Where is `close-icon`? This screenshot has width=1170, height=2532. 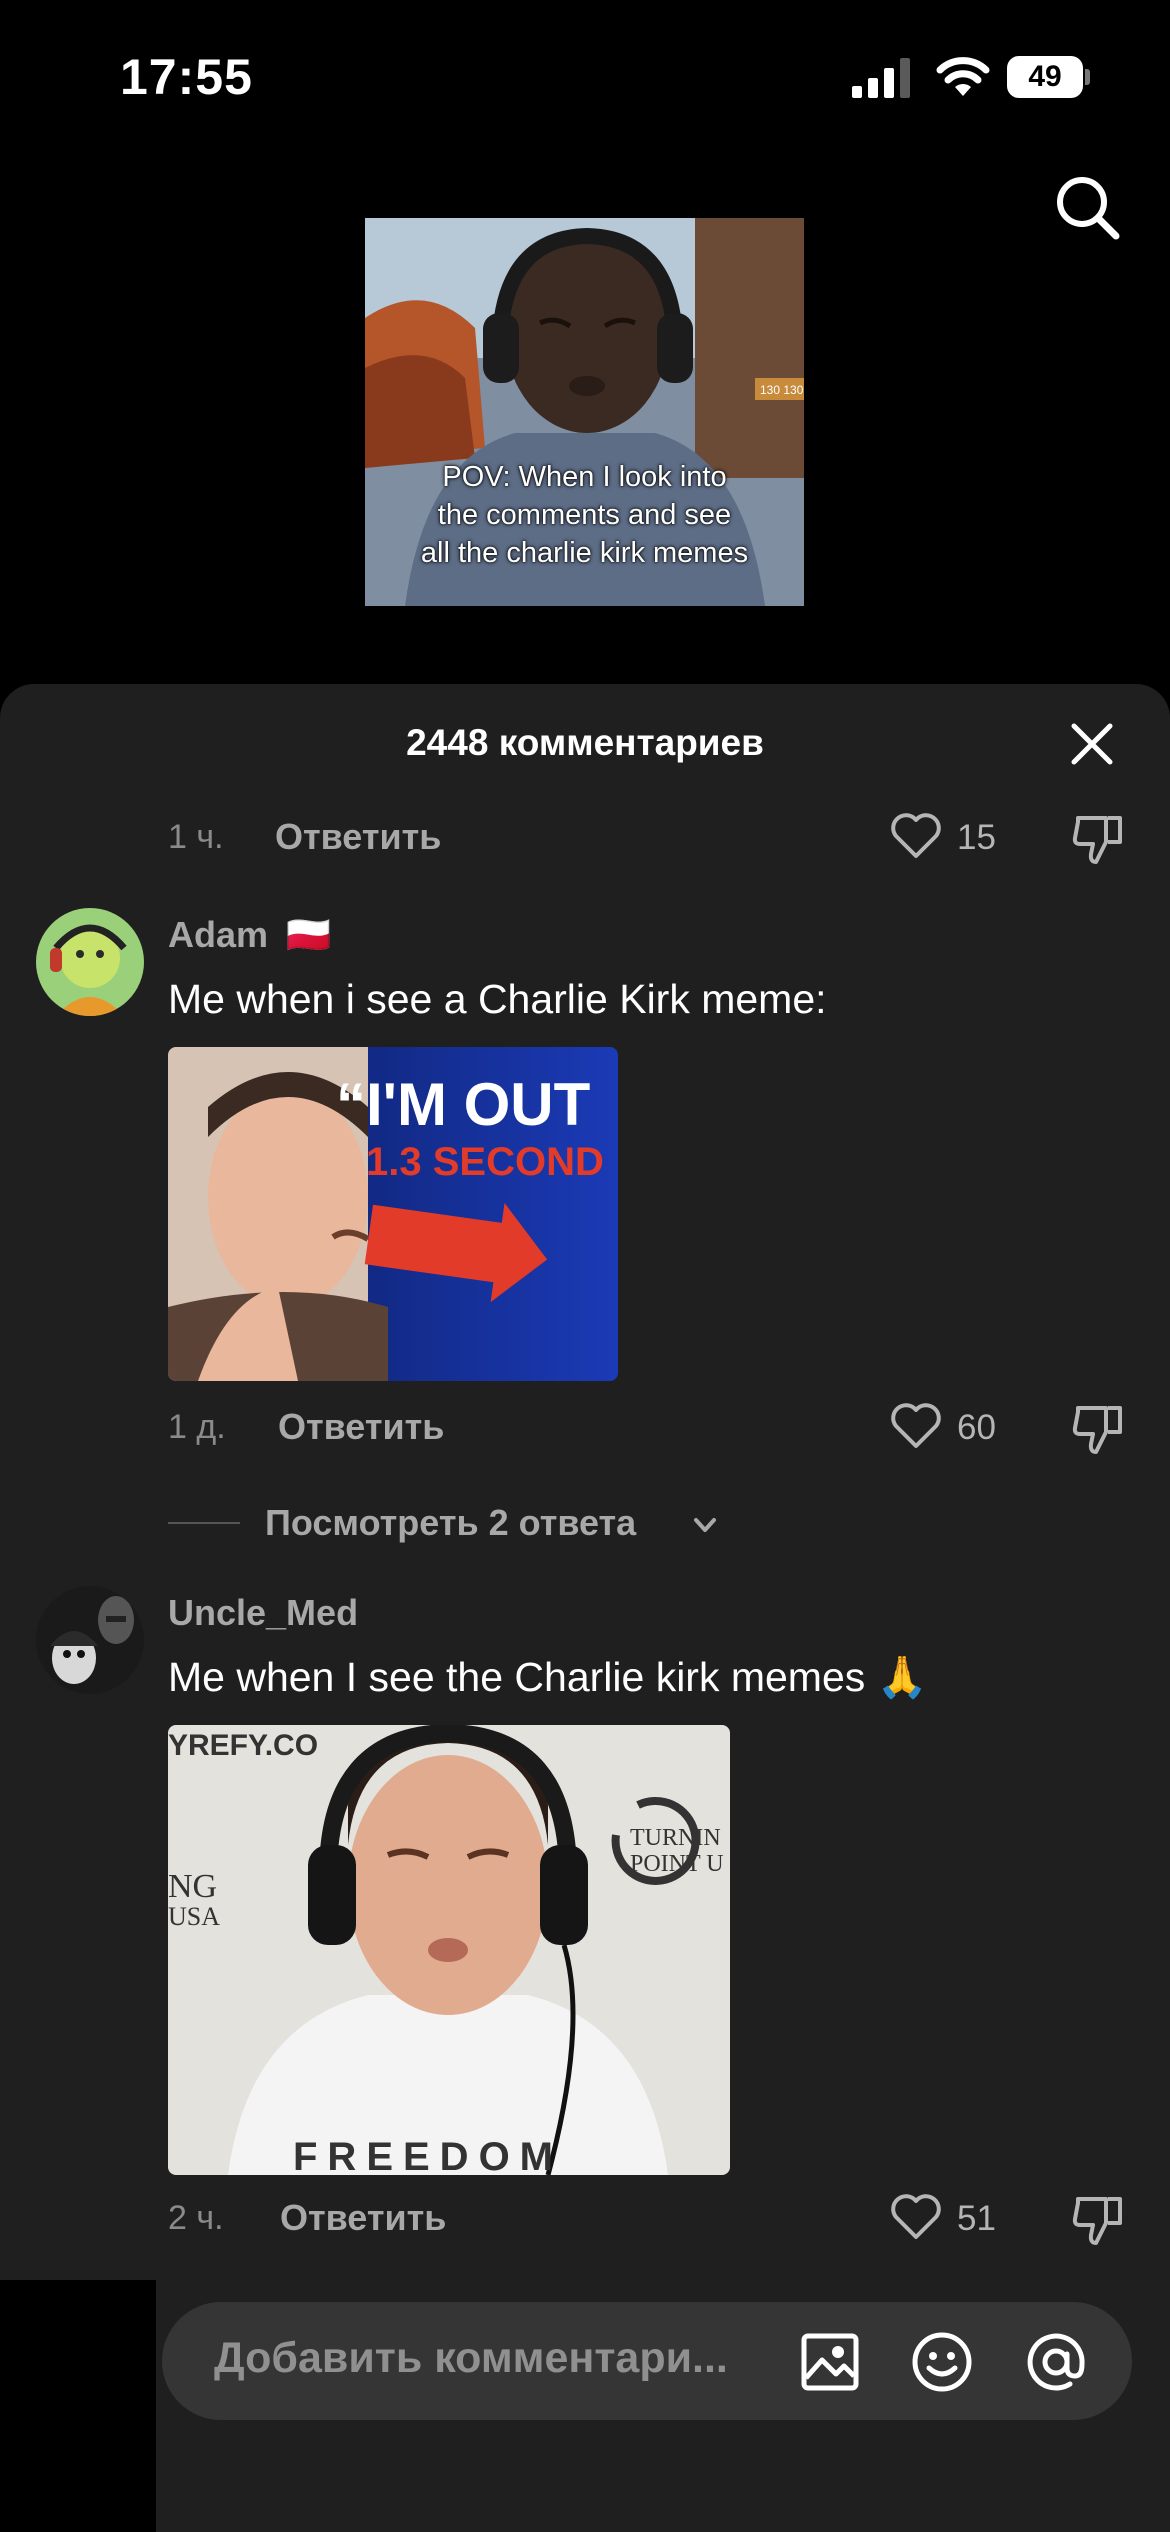 close-icon is located at coordinates (1092, 744).